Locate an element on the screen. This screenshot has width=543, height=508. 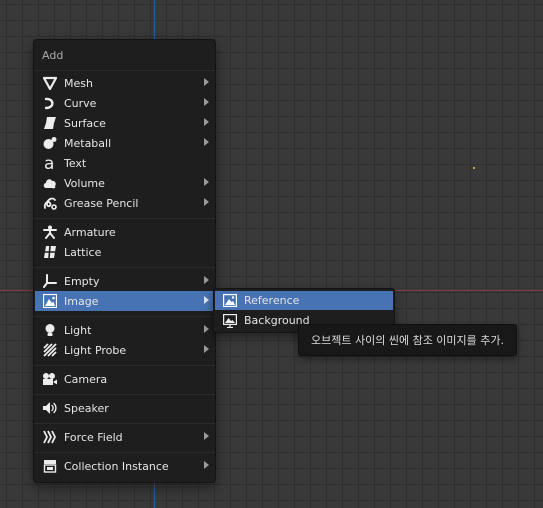
menu-item-label: Collection Instance is located at coordinates (116, 466).